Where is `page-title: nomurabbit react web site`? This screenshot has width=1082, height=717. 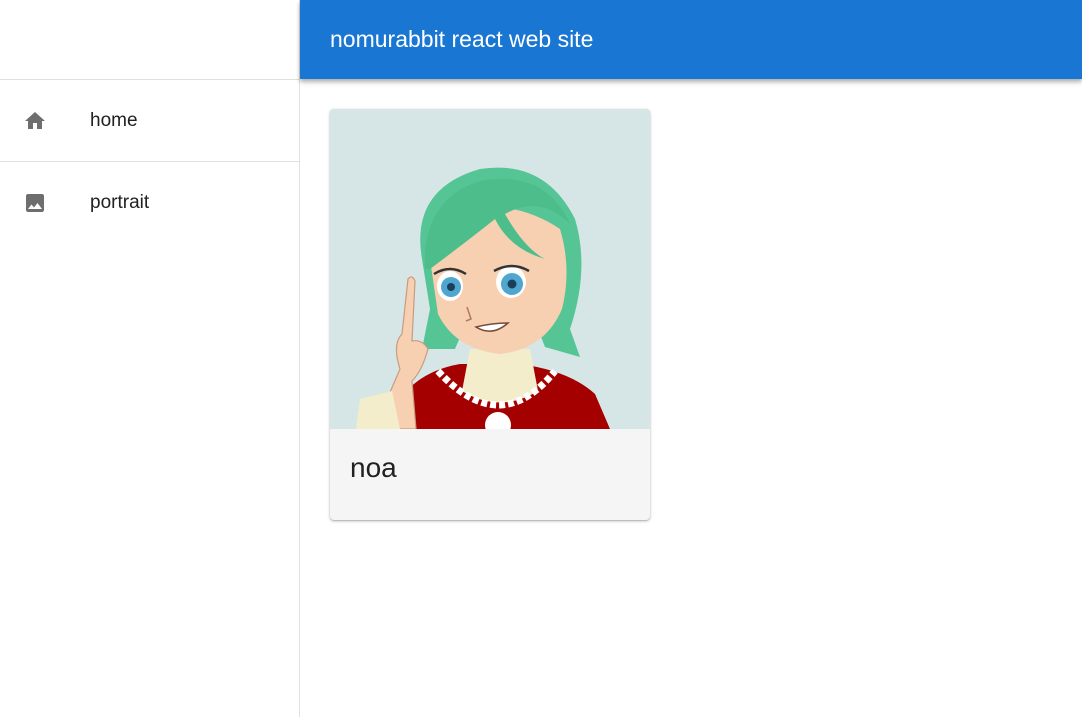
page-title: nomurabbit react web site is located at coordinates (462, 39).